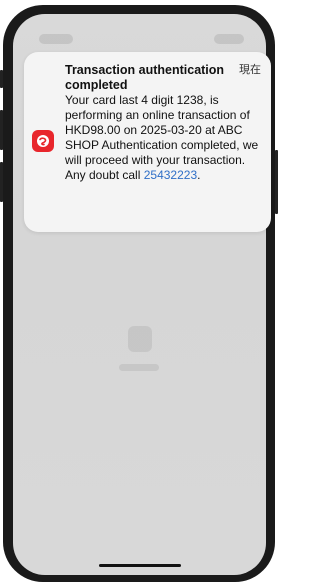 The image size is (320, 585). Describe the element at coordinates (229, 39) in the screenshot. I see `blurred-status-icons` at that location.